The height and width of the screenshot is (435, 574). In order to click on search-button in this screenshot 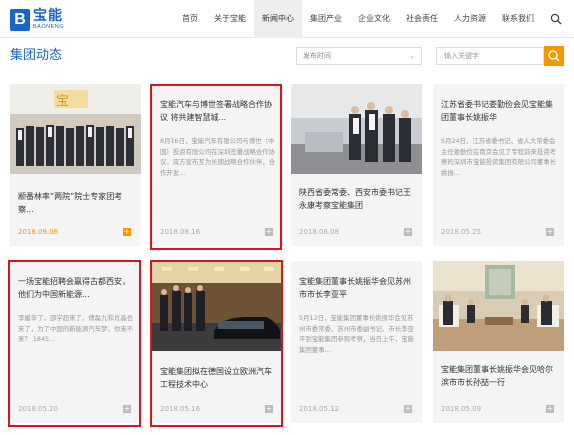, I will do `click(554, 56)`.